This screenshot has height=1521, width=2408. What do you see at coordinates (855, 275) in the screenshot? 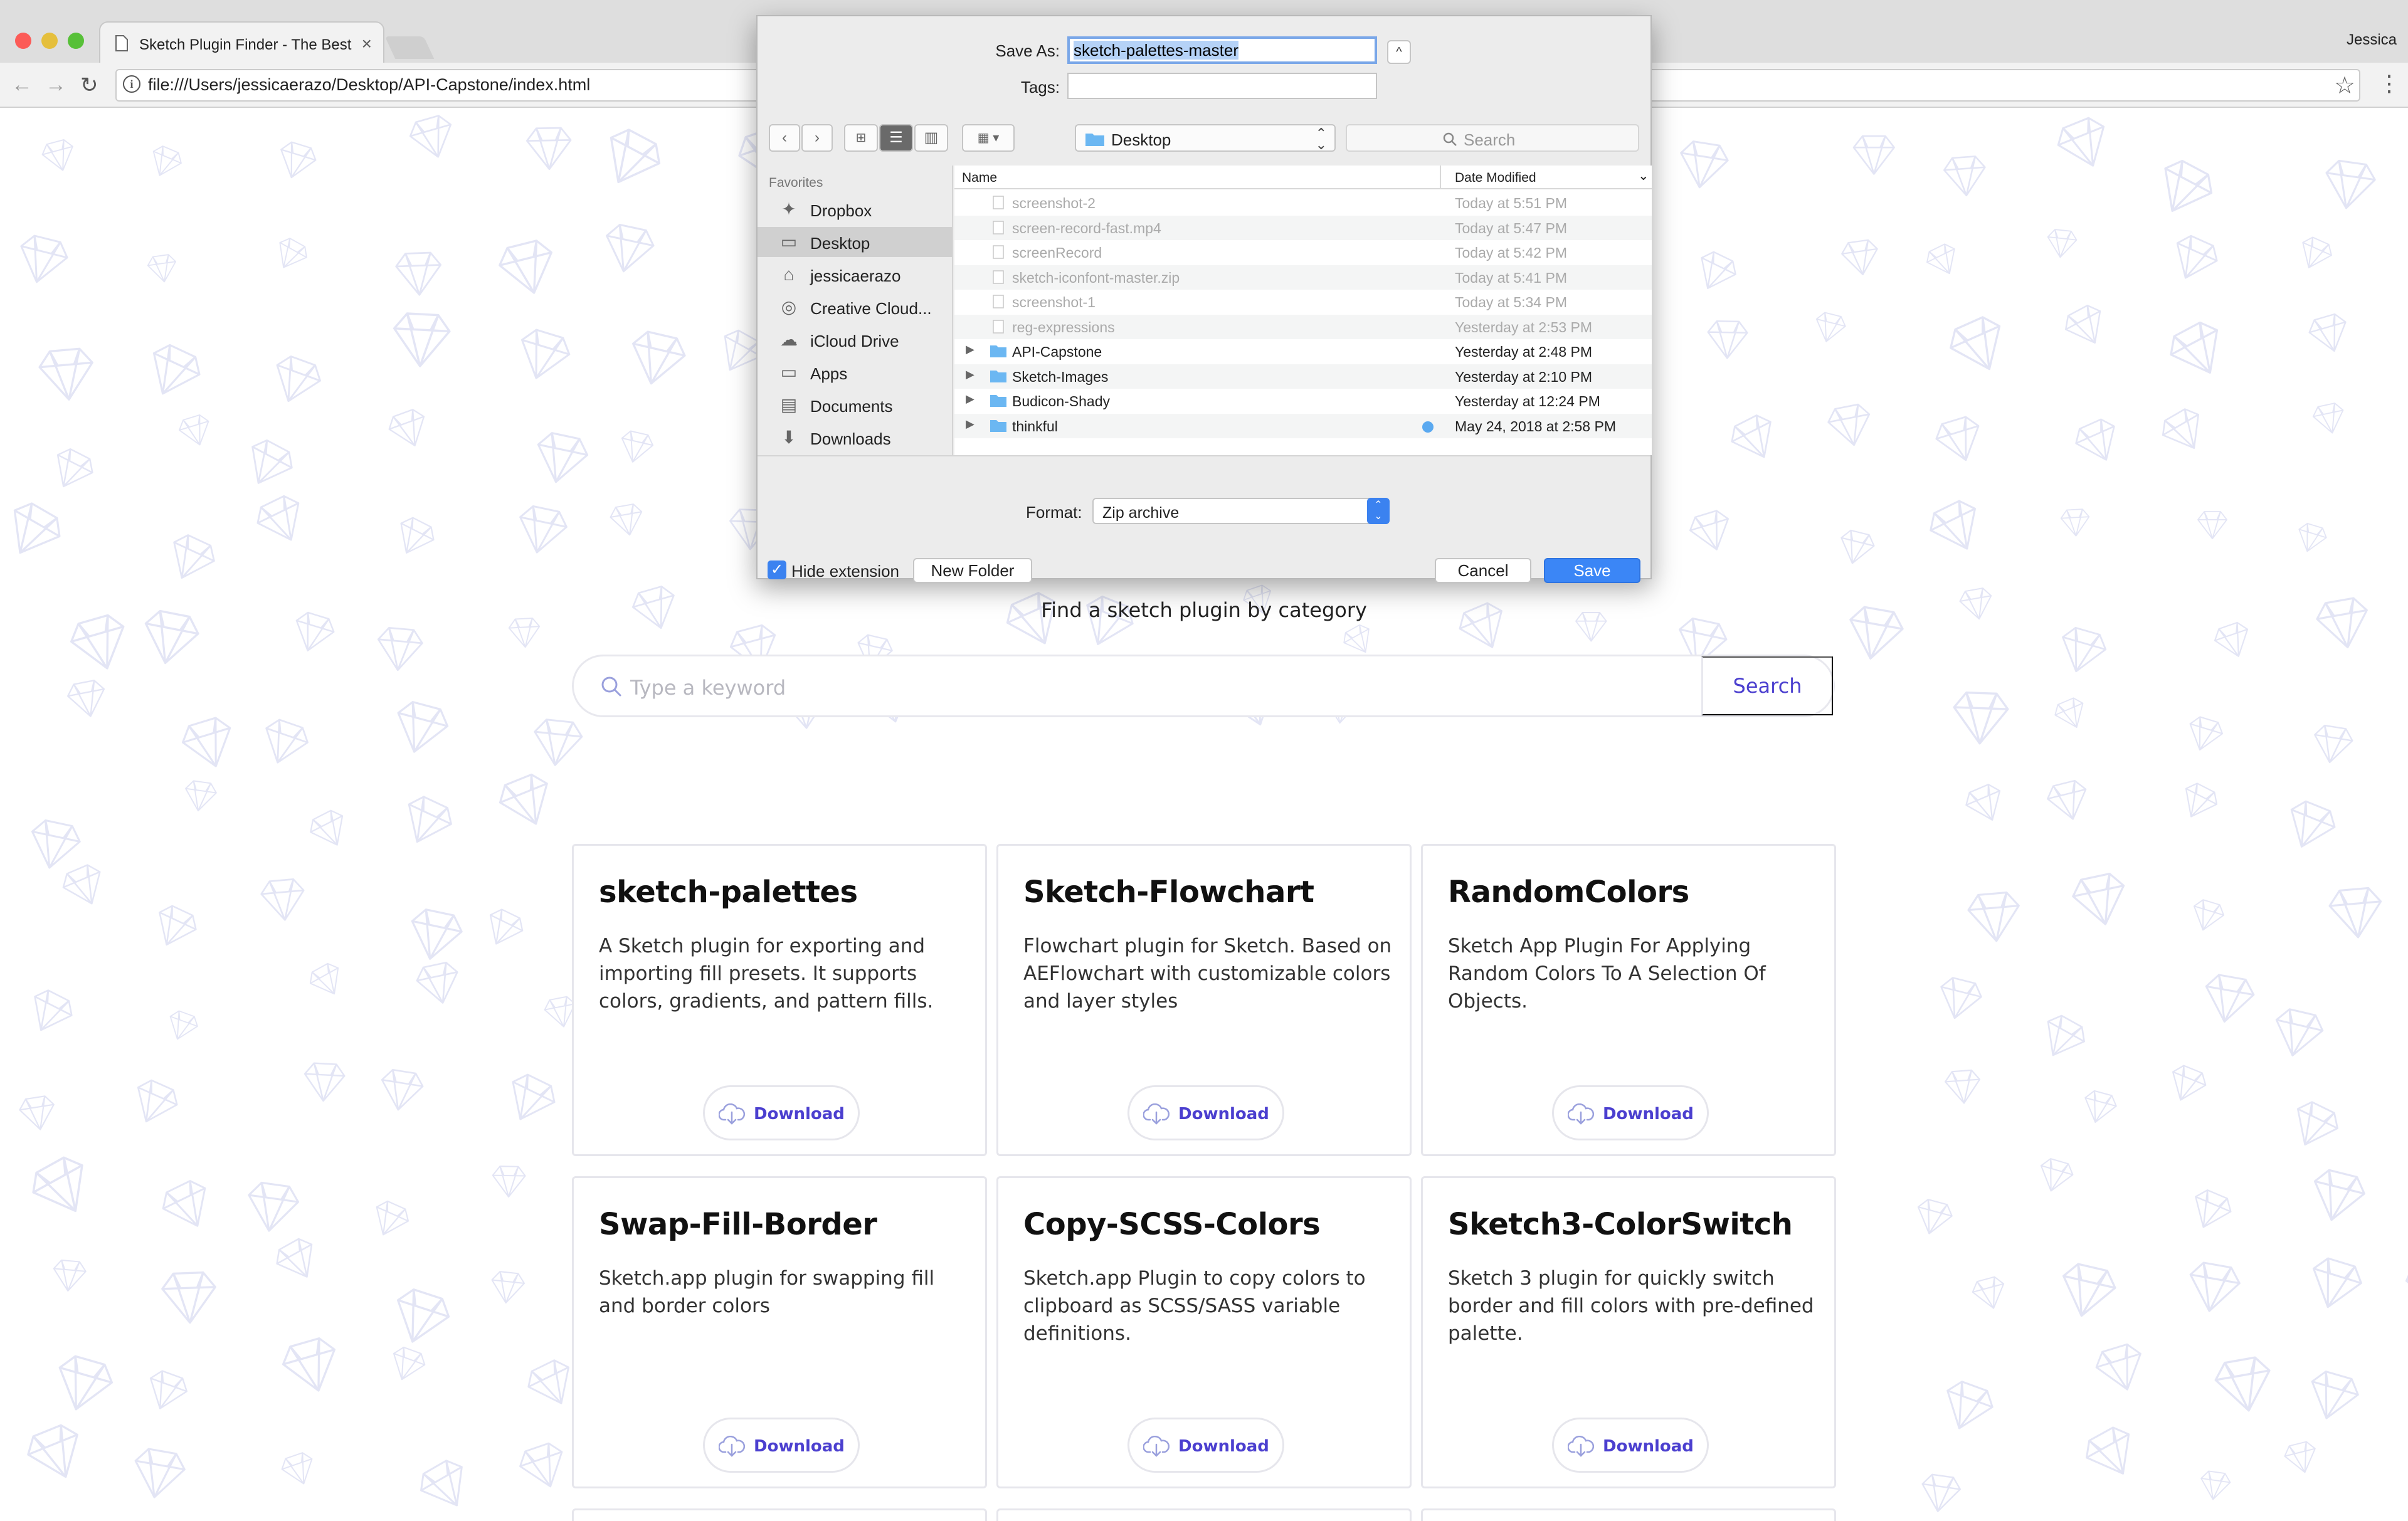
I see `sidebar-item-jessicaerazo: ⌂ jessicaerazo` at bounding box center [855, 275].